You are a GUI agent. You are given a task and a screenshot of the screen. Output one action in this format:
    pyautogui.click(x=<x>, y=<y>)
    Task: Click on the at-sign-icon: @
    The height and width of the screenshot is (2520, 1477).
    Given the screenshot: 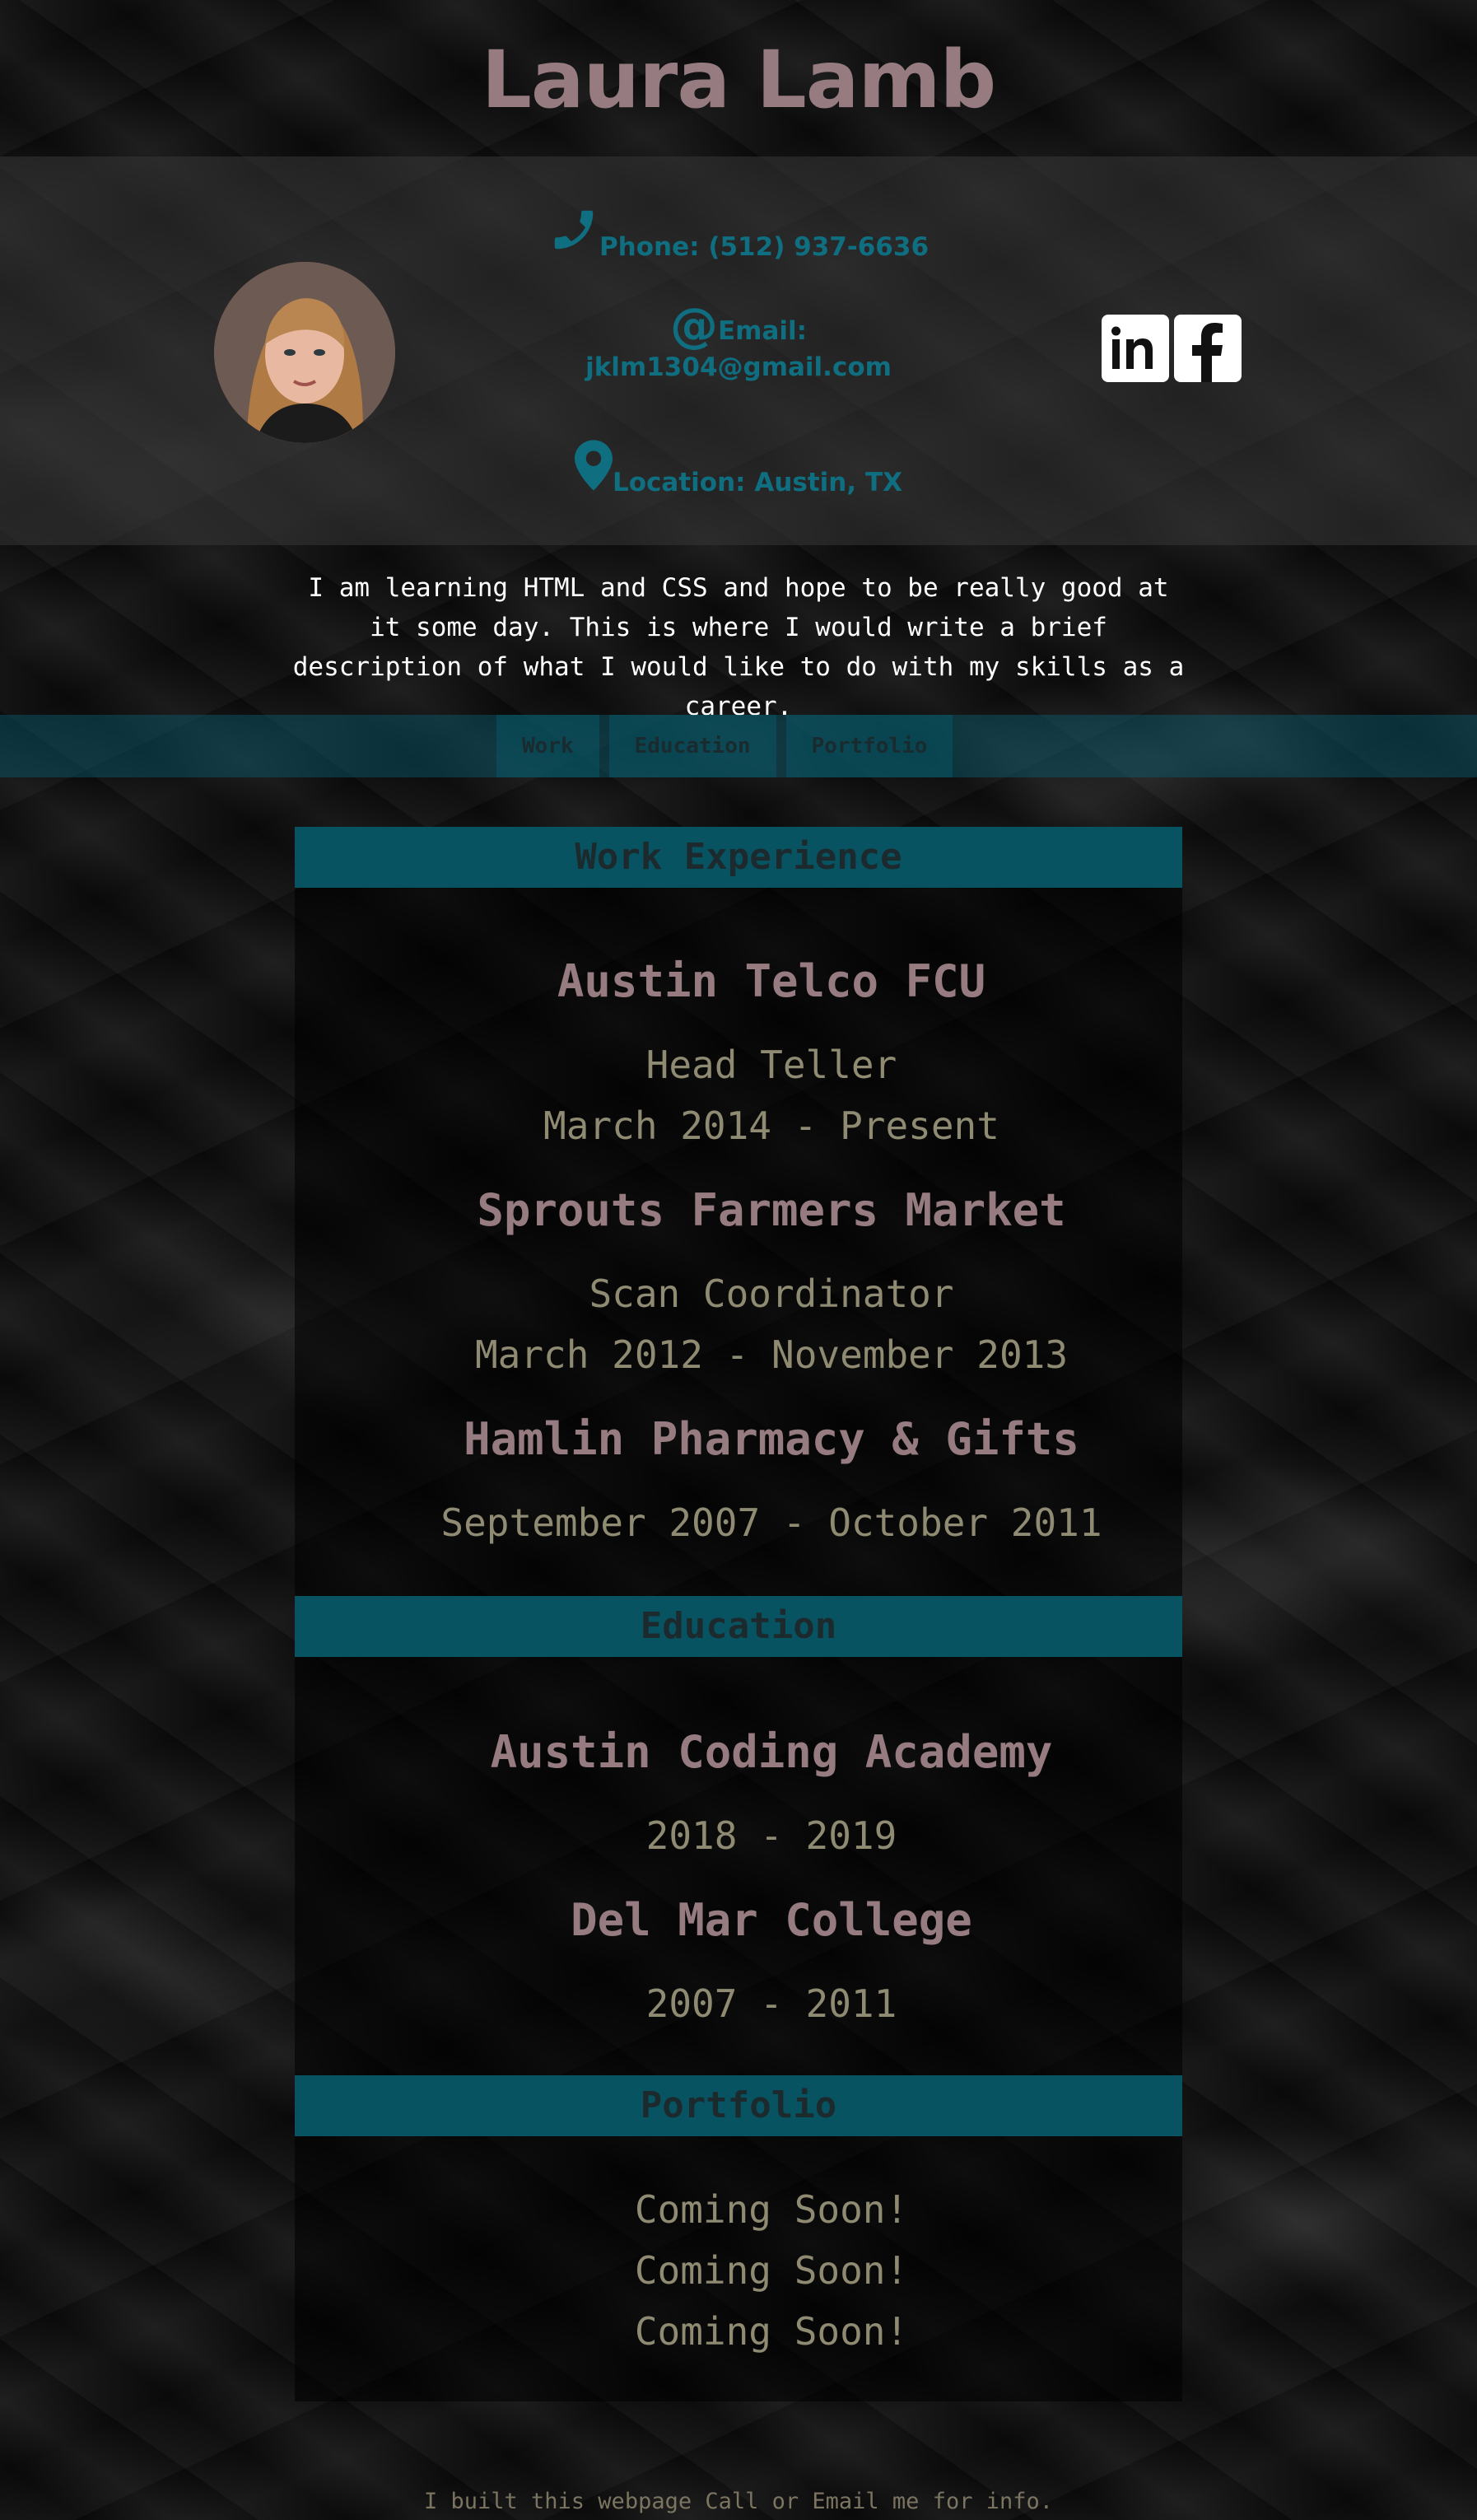 What is the action you would take?
    pyautogui.click(x=693, y=325)
    